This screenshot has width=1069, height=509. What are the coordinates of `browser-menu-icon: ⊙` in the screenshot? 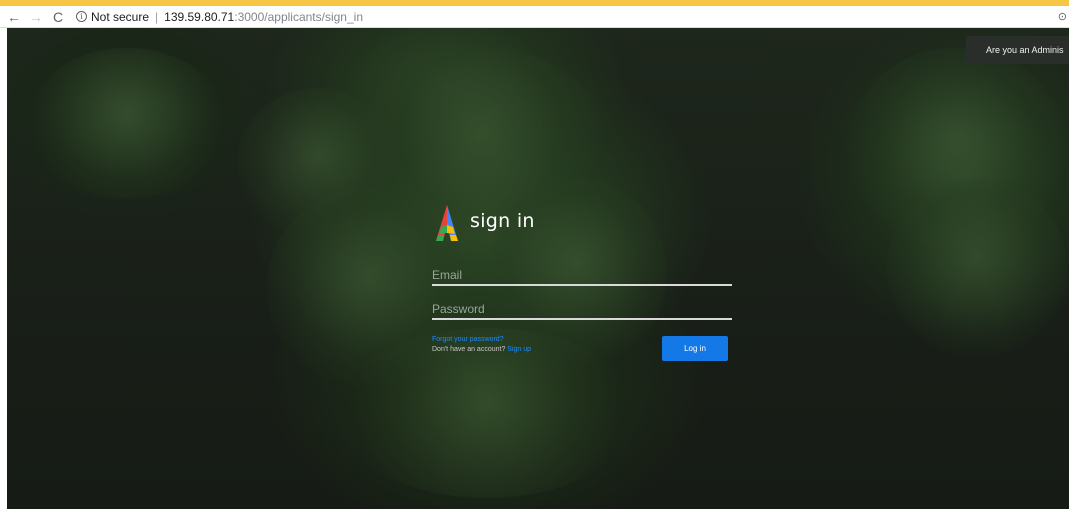 It's located at (1062, 16).